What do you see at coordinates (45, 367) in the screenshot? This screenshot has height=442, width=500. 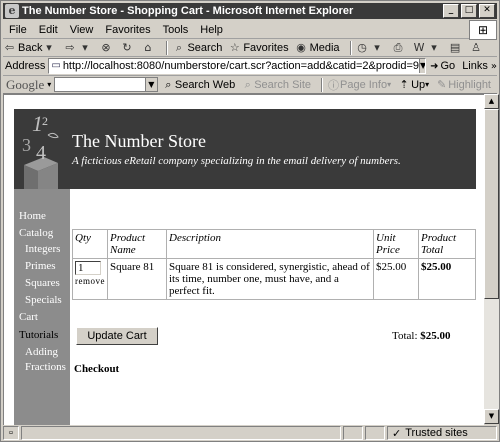 I see `nav-fractions: Fractions` at bounding box center [45, 367].